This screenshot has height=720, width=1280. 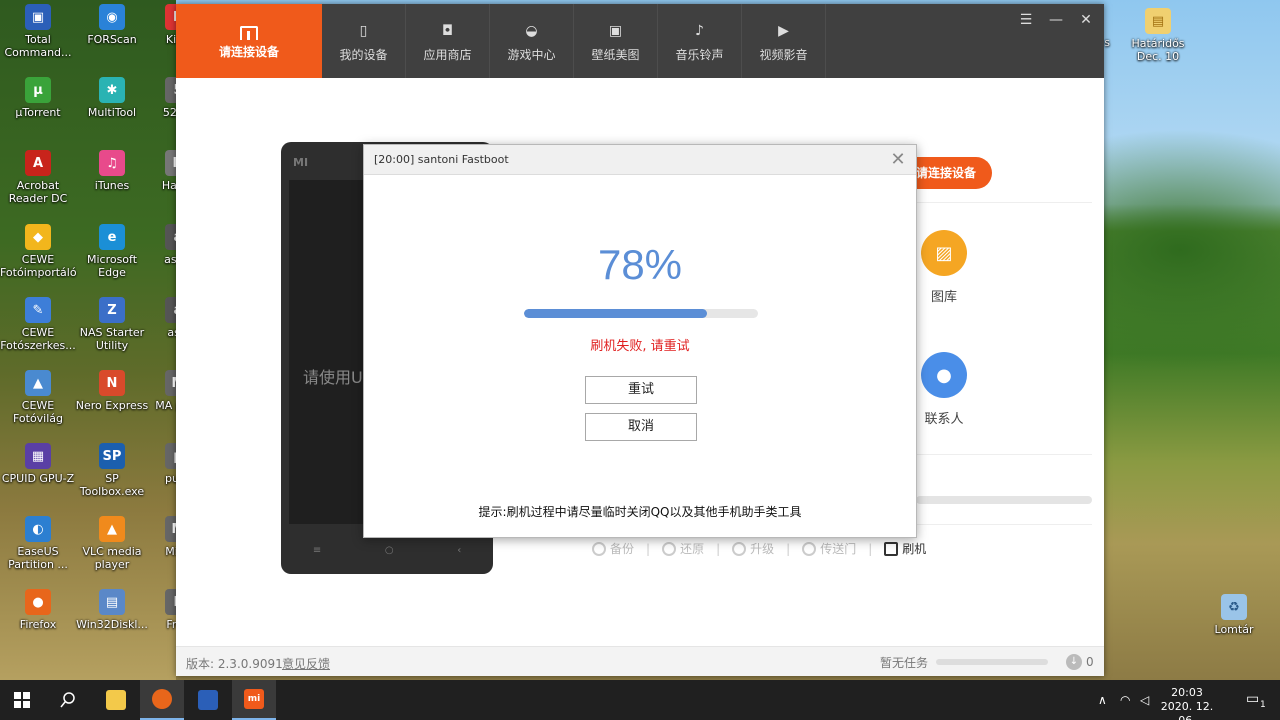 I want to click on desktop-icon: ▲ VLC media player, so click(x=112, y=543).